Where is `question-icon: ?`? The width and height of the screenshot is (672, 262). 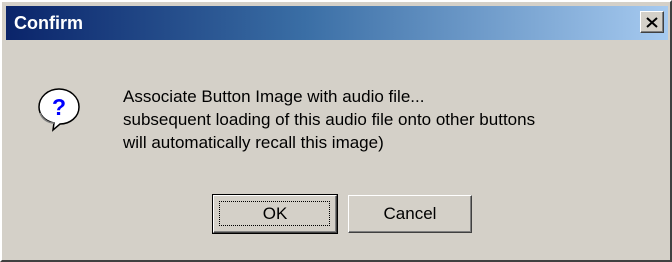
question-icon: ? is located at coordinates (59, 110).